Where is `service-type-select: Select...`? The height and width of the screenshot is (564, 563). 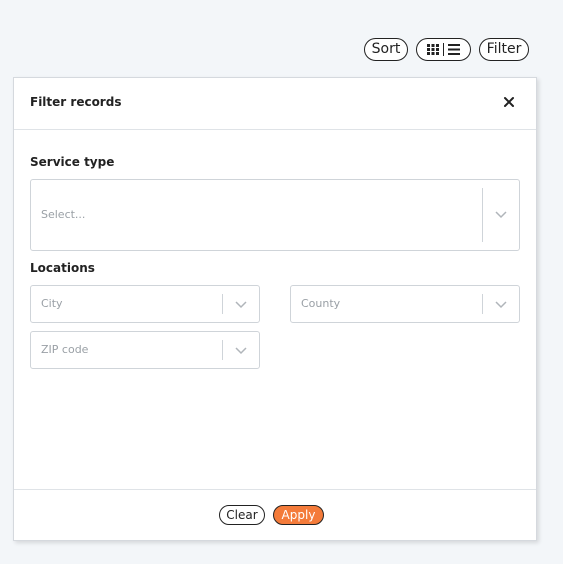
service-type-select: Select... is located at coordinates (275, 215).